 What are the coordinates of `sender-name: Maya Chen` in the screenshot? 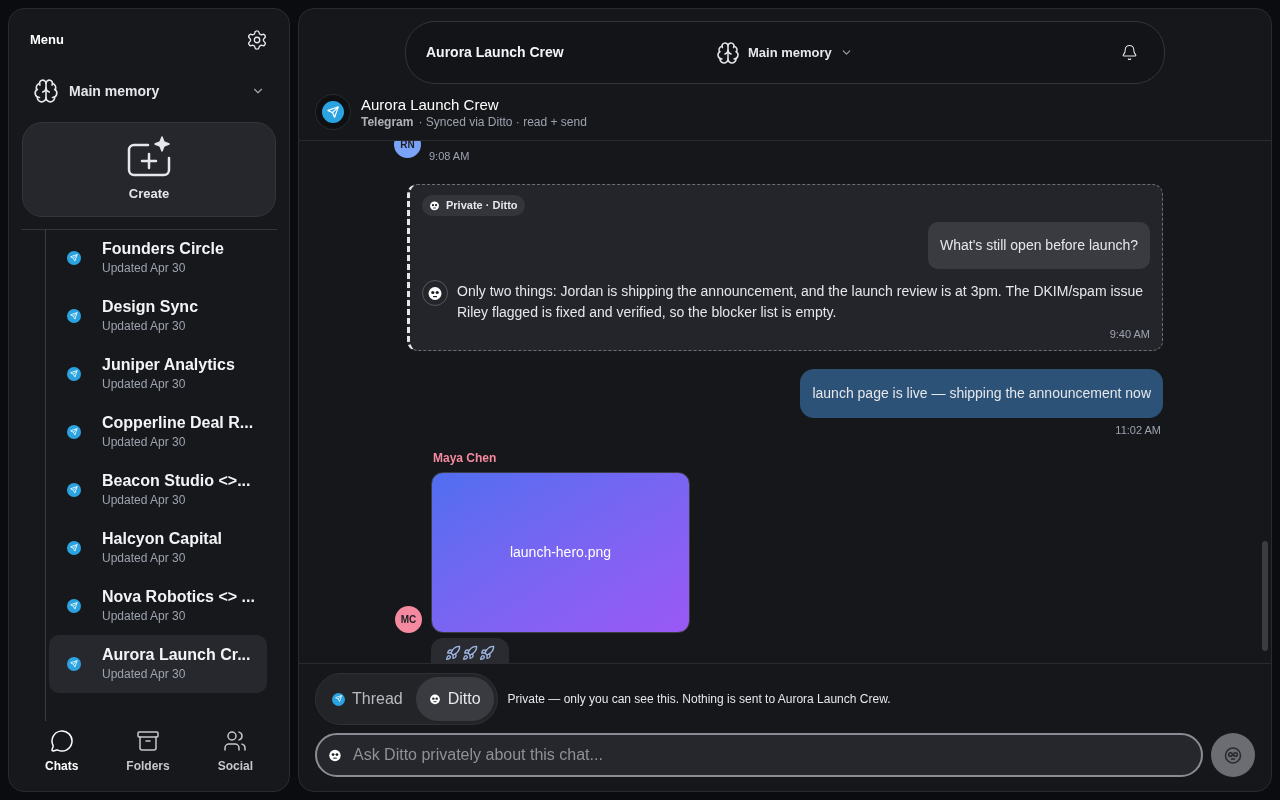 It's located at (465, 458).